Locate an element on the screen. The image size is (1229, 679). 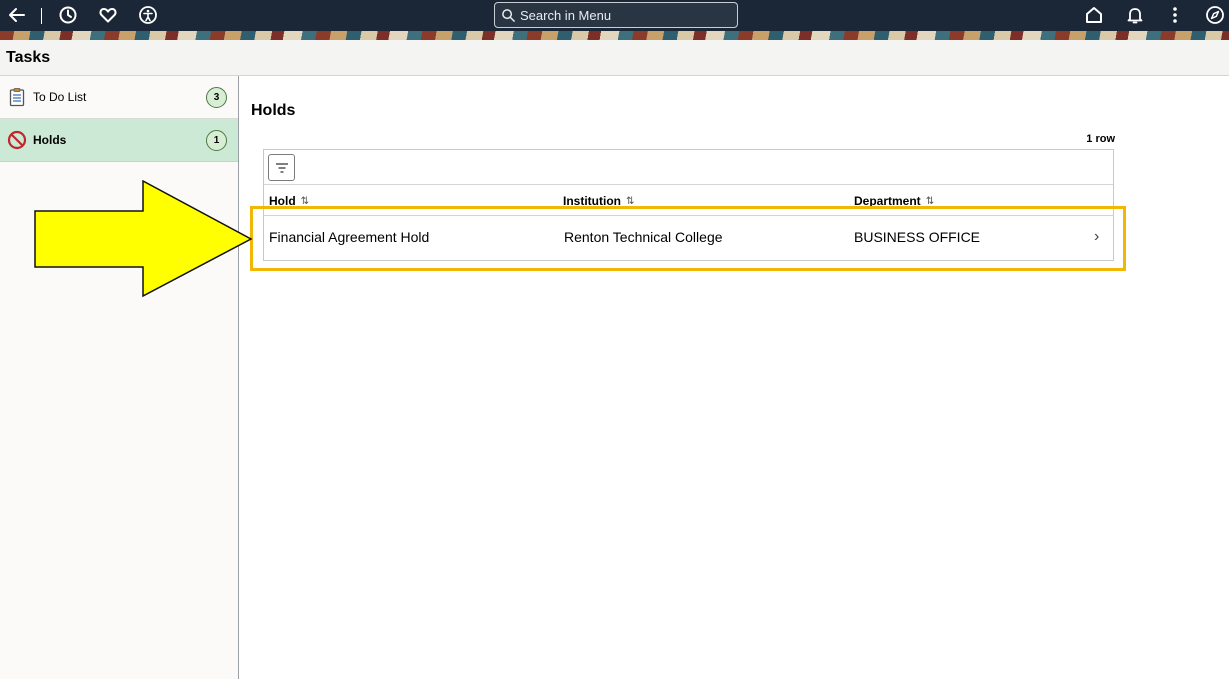
grid-toolbar is located at coordinates (688, 167).